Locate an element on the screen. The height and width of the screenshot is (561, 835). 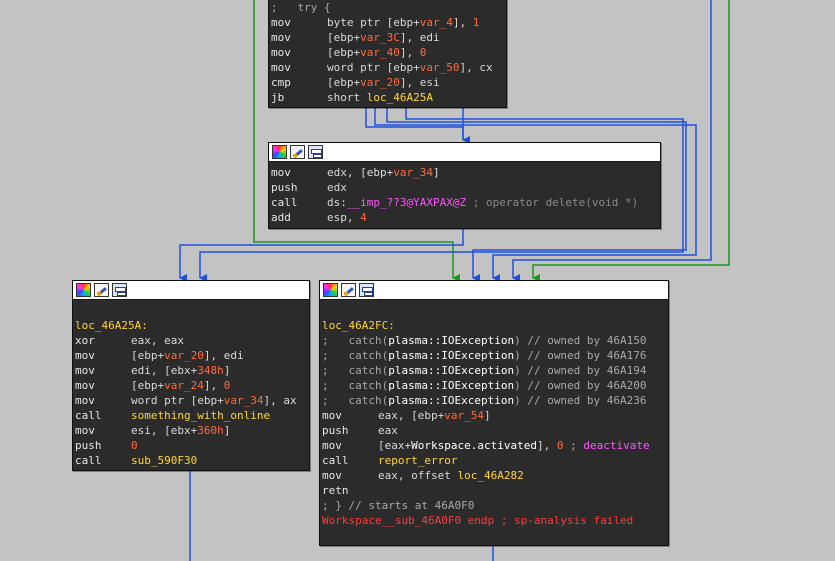
edge-green-right is located at coordinates (631, 141).